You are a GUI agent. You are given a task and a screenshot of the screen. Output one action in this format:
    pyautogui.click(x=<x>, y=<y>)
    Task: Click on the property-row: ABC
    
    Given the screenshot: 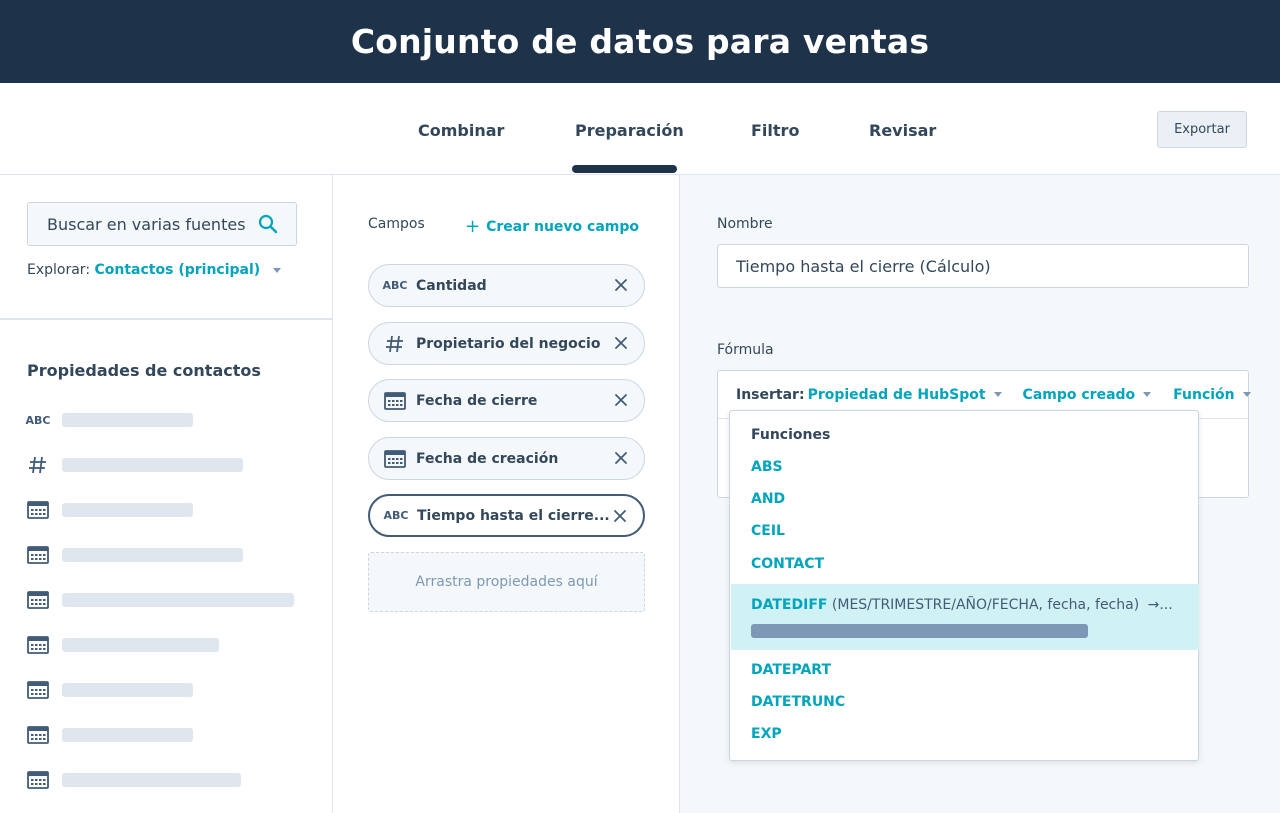 What is the action you would take?
    pyautogui.click(x=109, y=420)
    